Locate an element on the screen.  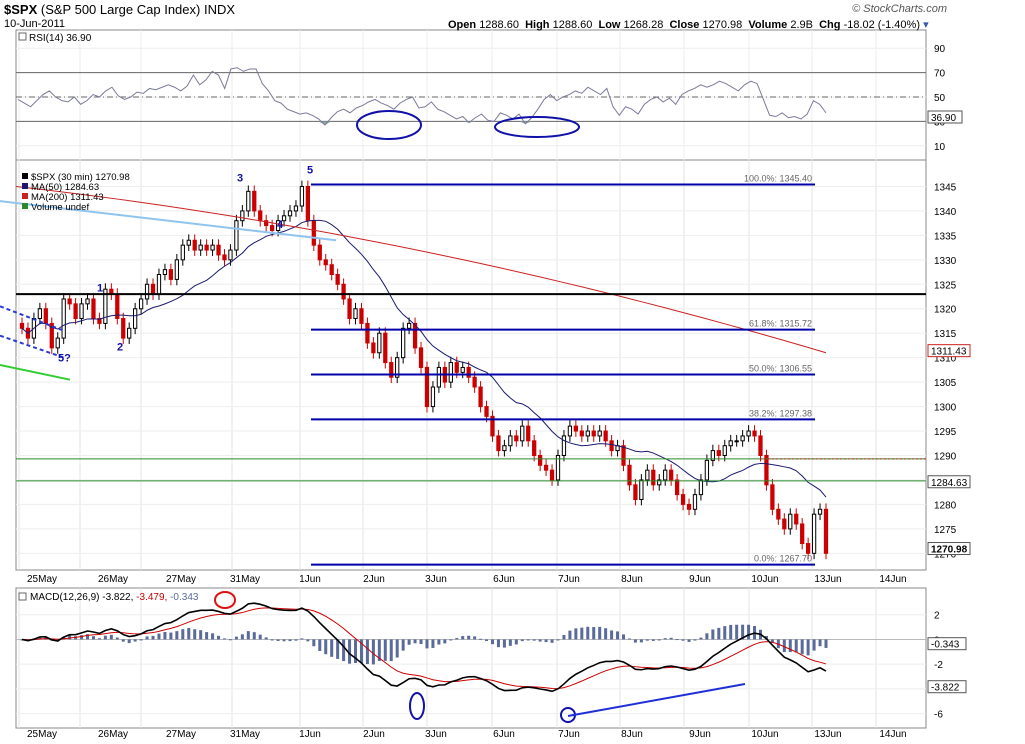
macd-date-tick: 2Jun is located at coordinates (374, 734).